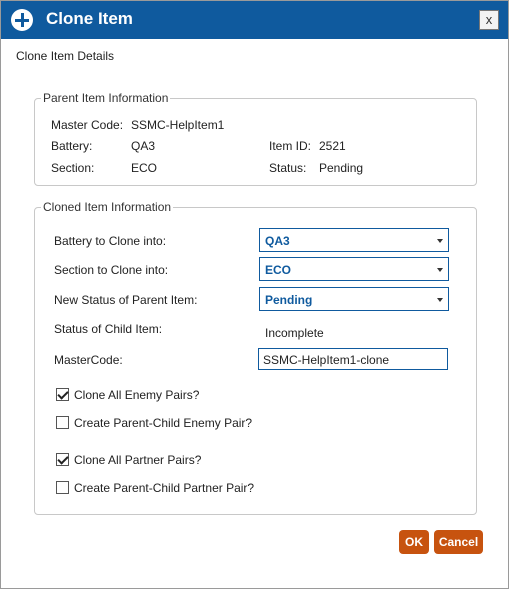 The image size is (509, 589). What do you see at coordinates (143, 146) in the screenshot?
I see `parent-battery-value: QA3` at bounding box center [143, 146].